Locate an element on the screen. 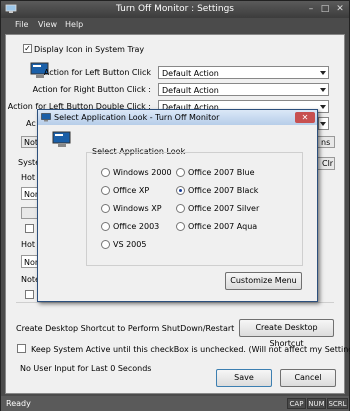 The width and height of the screenshot is (350, 411). radio-vs-2005 is located at coordinates (105, 244).